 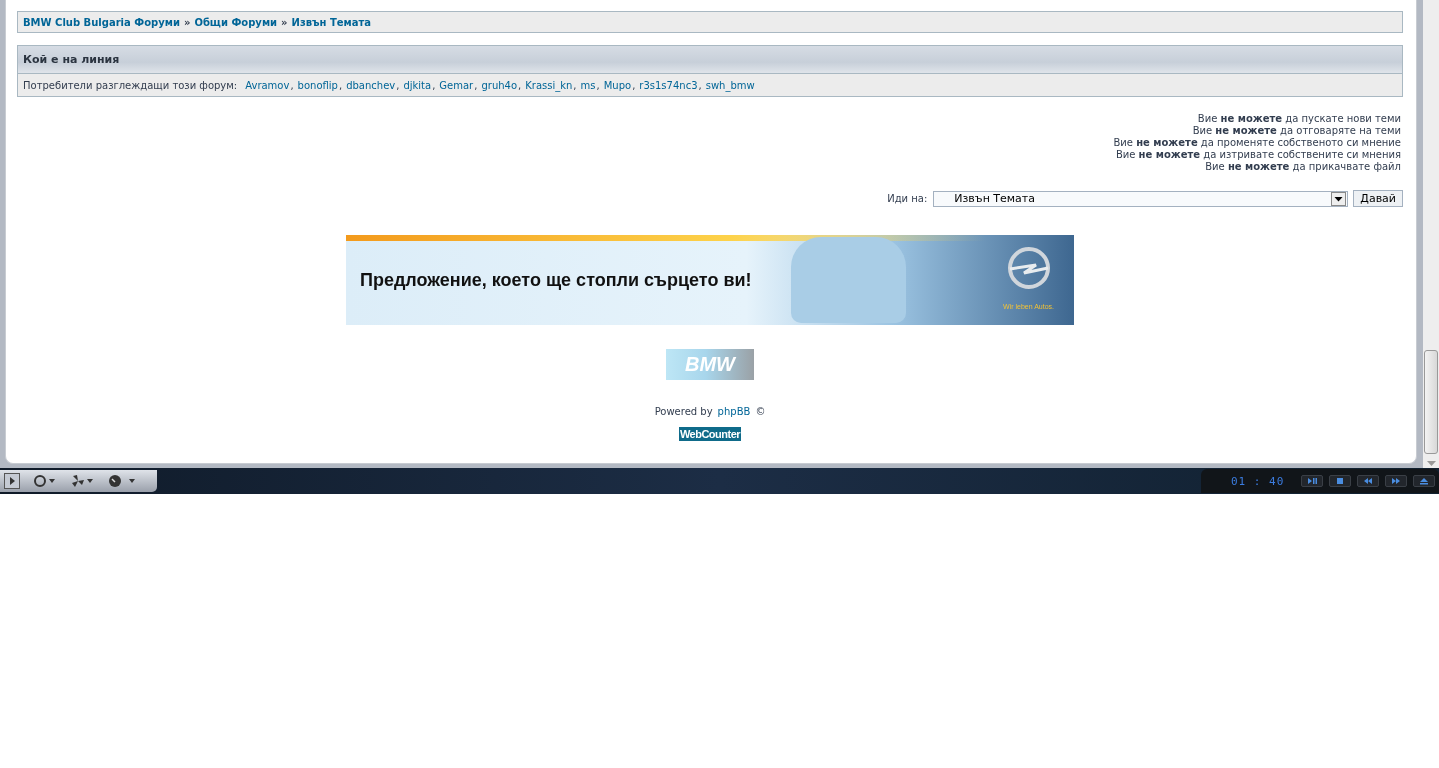 I want to click on online-users-label: Потребители разглеждащи този форум:, so click(x=130, y=85).